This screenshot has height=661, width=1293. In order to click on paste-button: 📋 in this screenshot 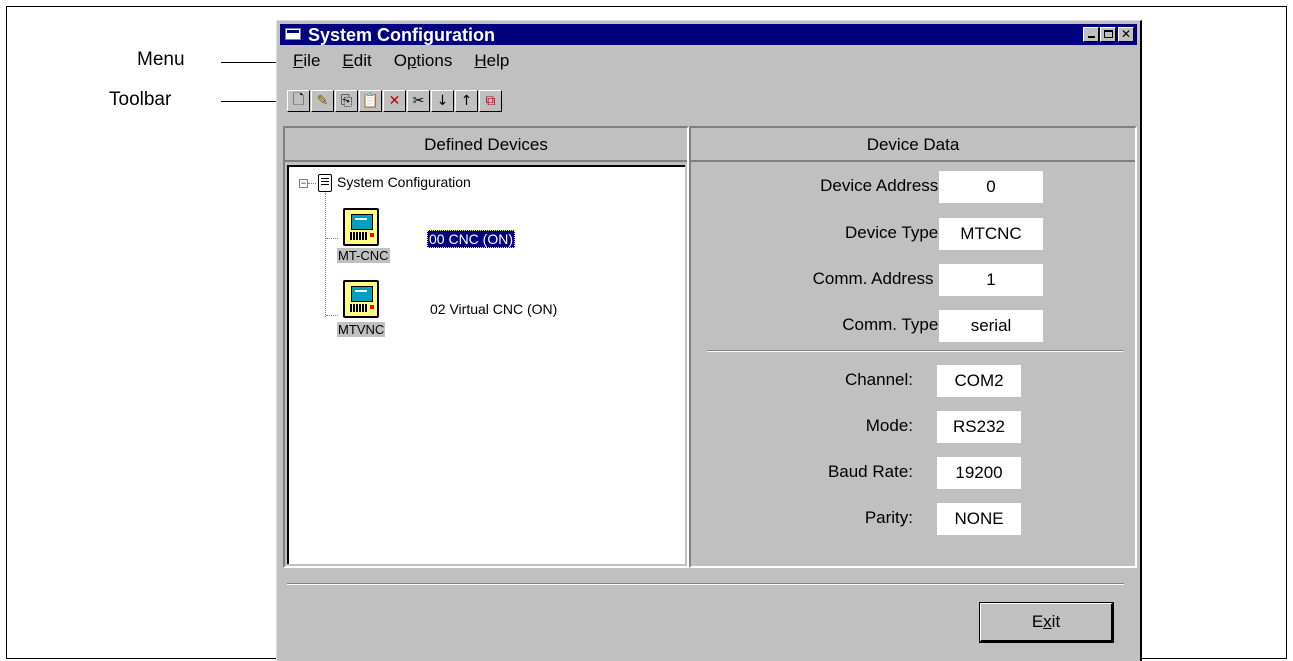, I will do `click(370, 101)`.